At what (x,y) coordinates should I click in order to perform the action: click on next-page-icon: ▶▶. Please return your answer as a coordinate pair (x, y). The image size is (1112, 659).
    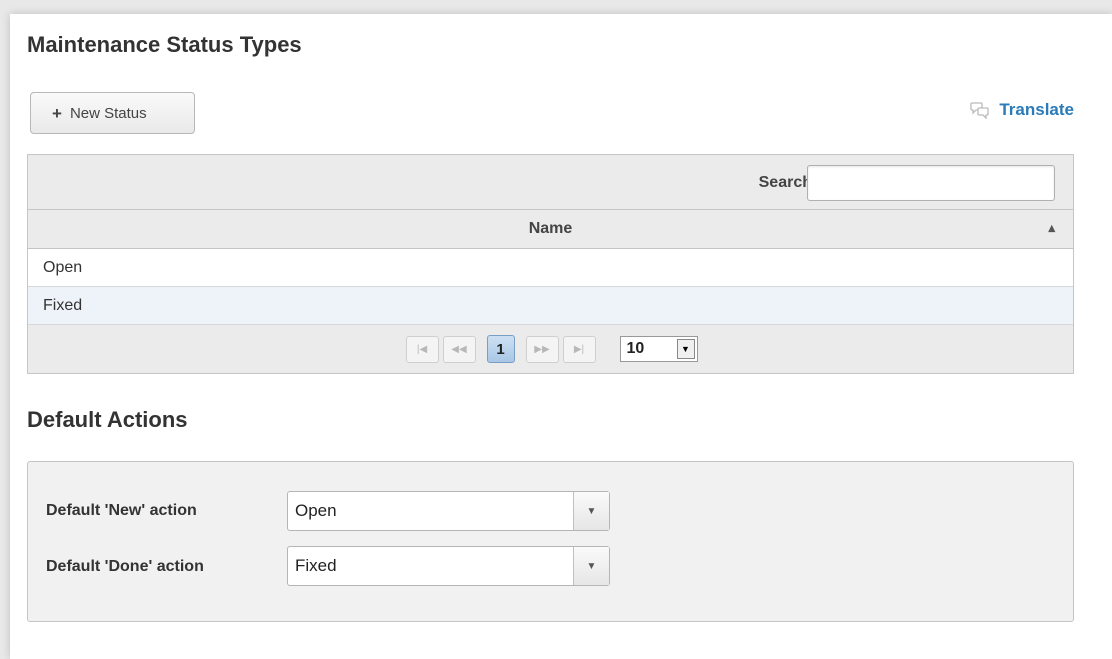
    Looking at the image, I should click on (542, 349).